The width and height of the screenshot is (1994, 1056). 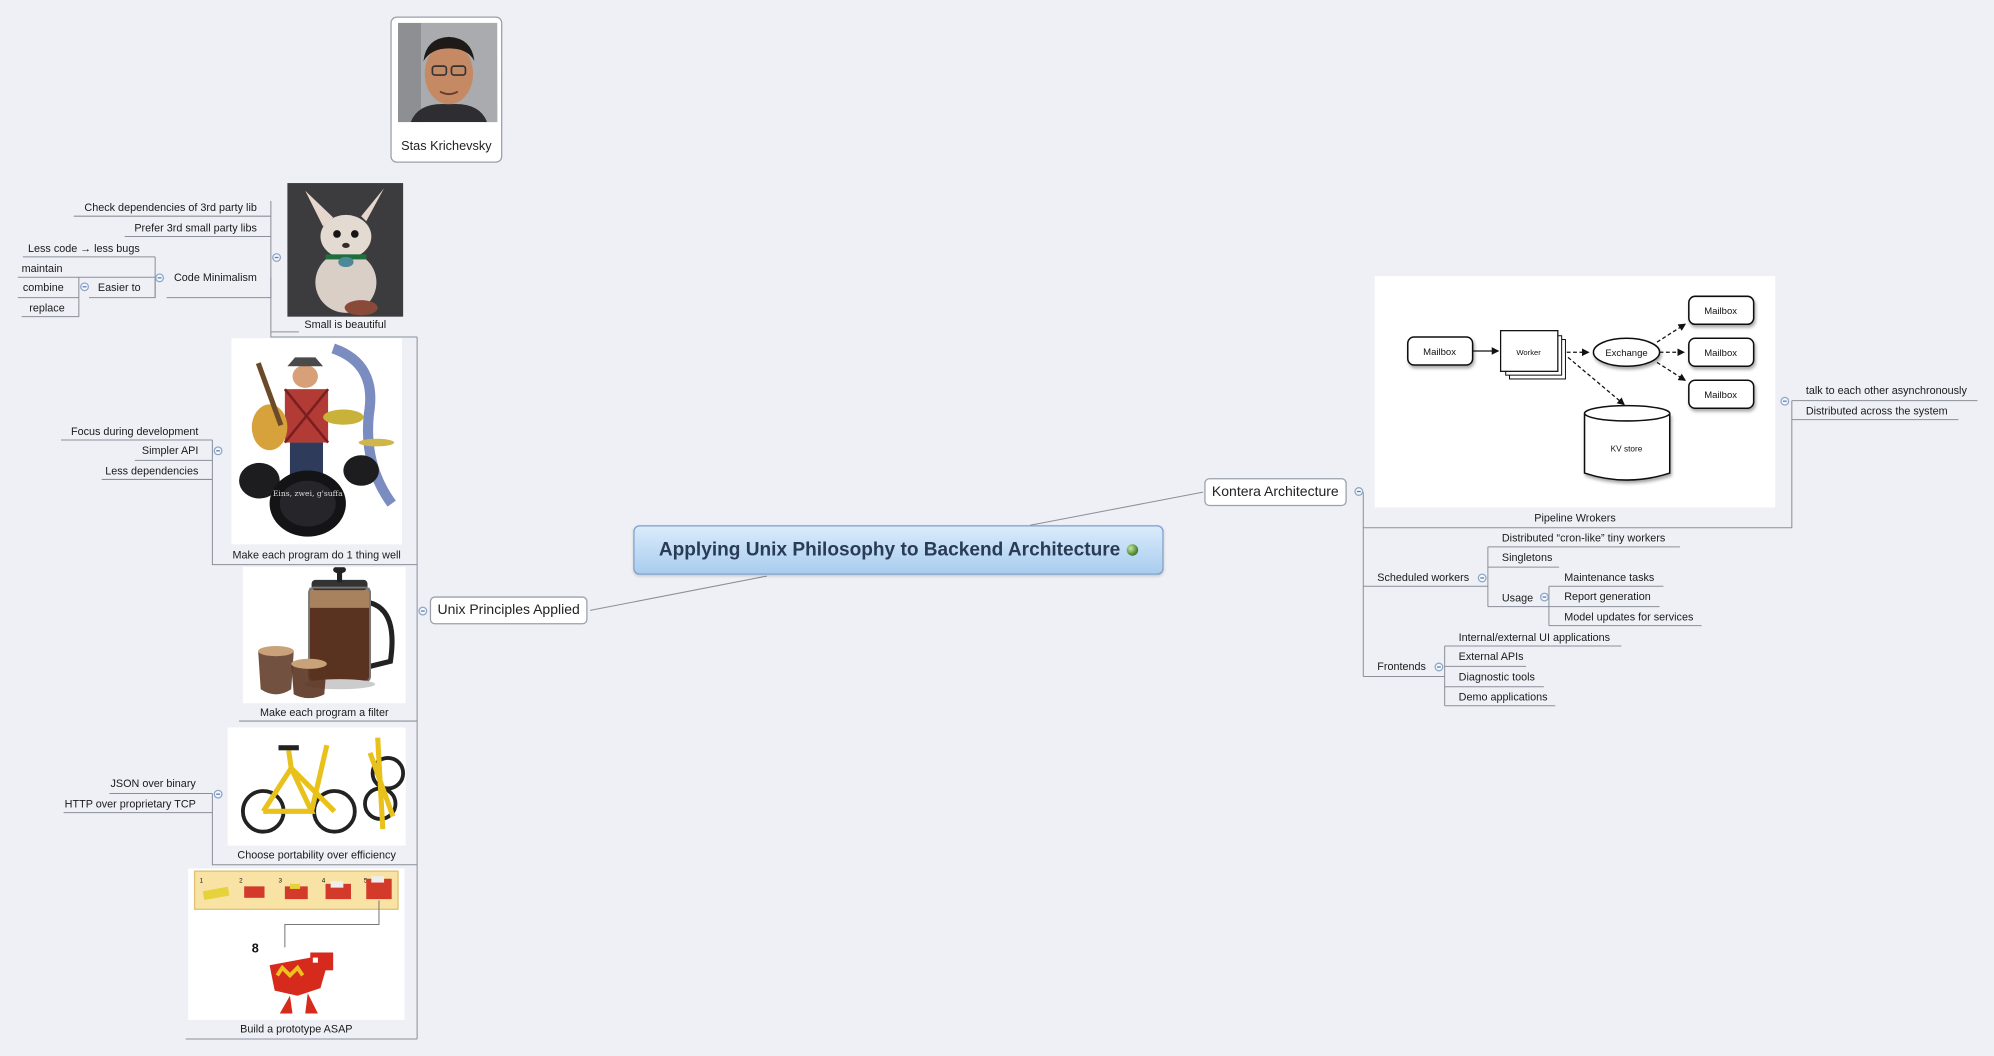 What do you see at coordinates (324, 881) in the screenshot?
I see `step-number: 4` at bounding box center [324, 881].